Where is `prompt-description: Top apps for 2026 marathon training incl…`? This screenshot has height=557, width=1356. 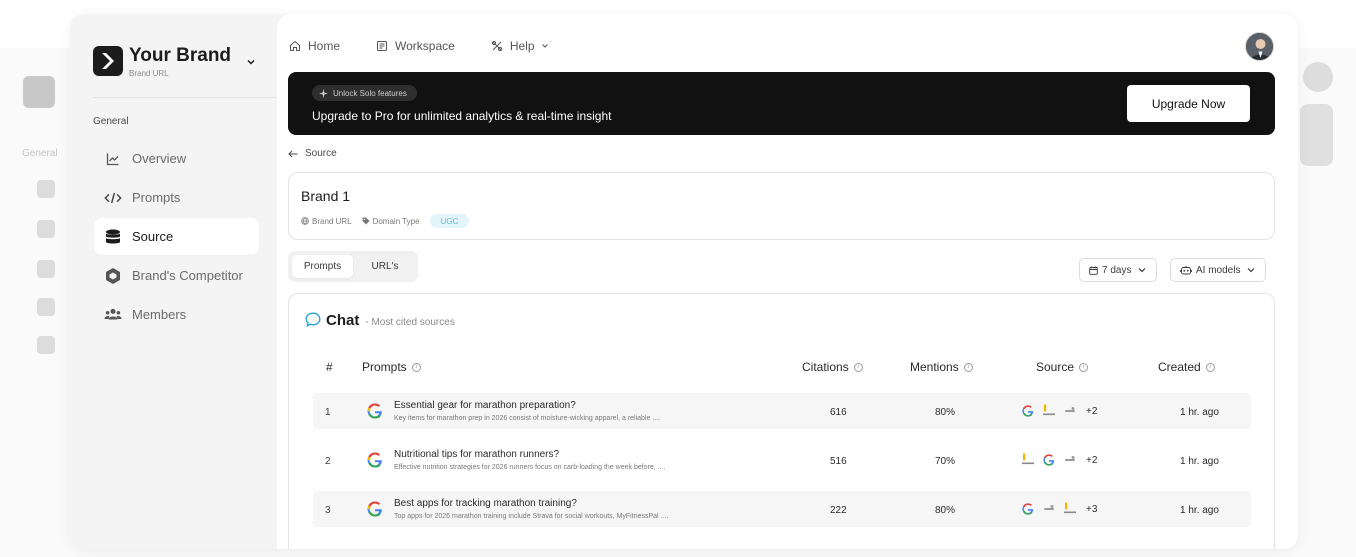 prompt-description: Top apps for 2026 marathon training incl… is located at coordinates (531, 516).